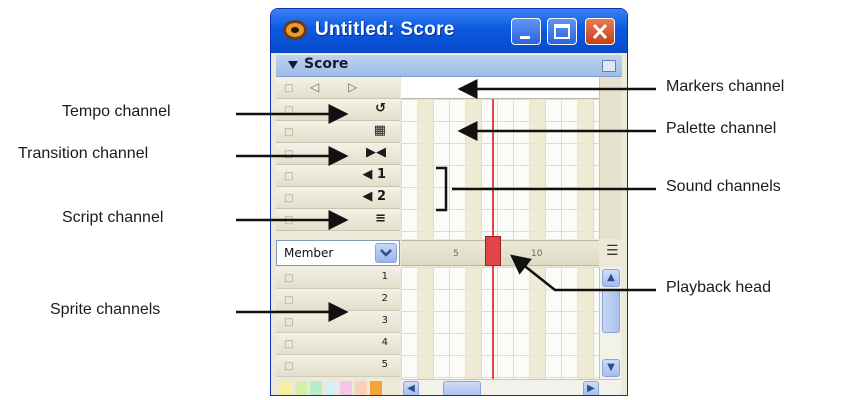 This screenshot has width=856, height=400. Describe the element at coordinates (718, 287) in the screenshot. I see `playback-head-label: Playback head` at that location.